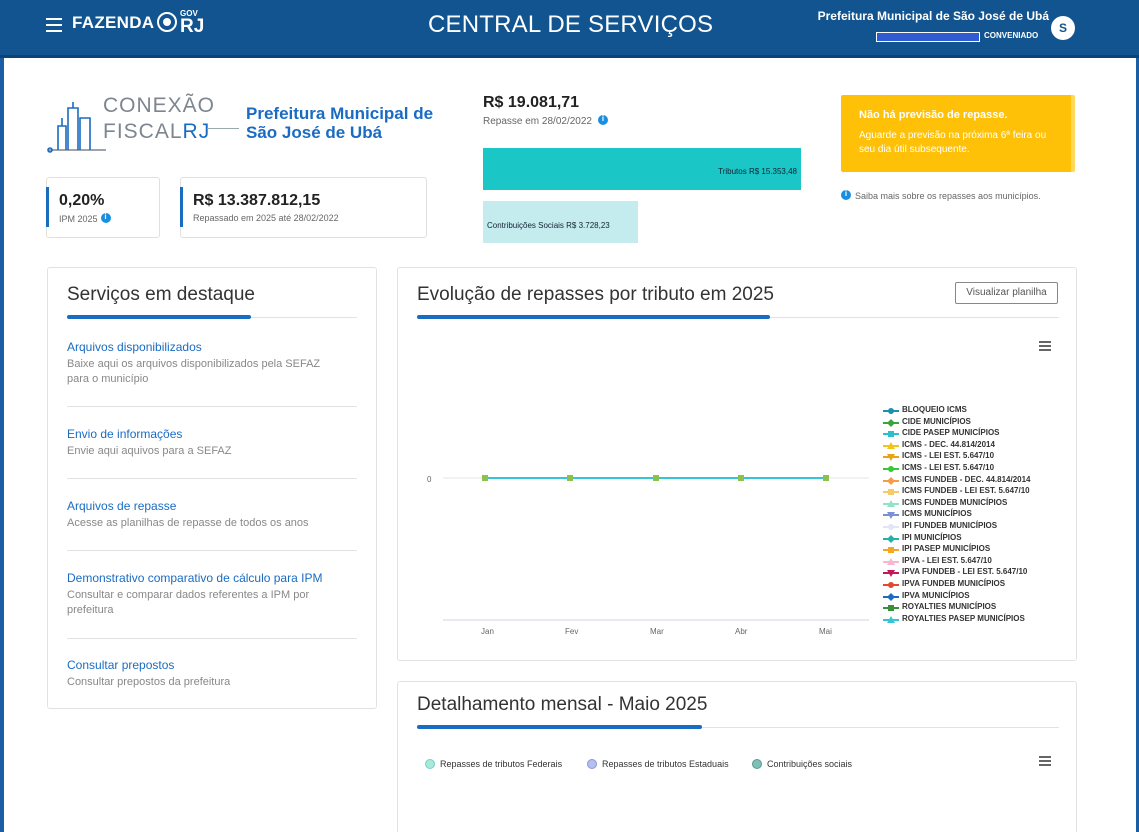 This screenshot has height=832, width=1139. I want to click on legend-label: ICMS FUNDEB MUNICÍPIOS, so click(955, 502).